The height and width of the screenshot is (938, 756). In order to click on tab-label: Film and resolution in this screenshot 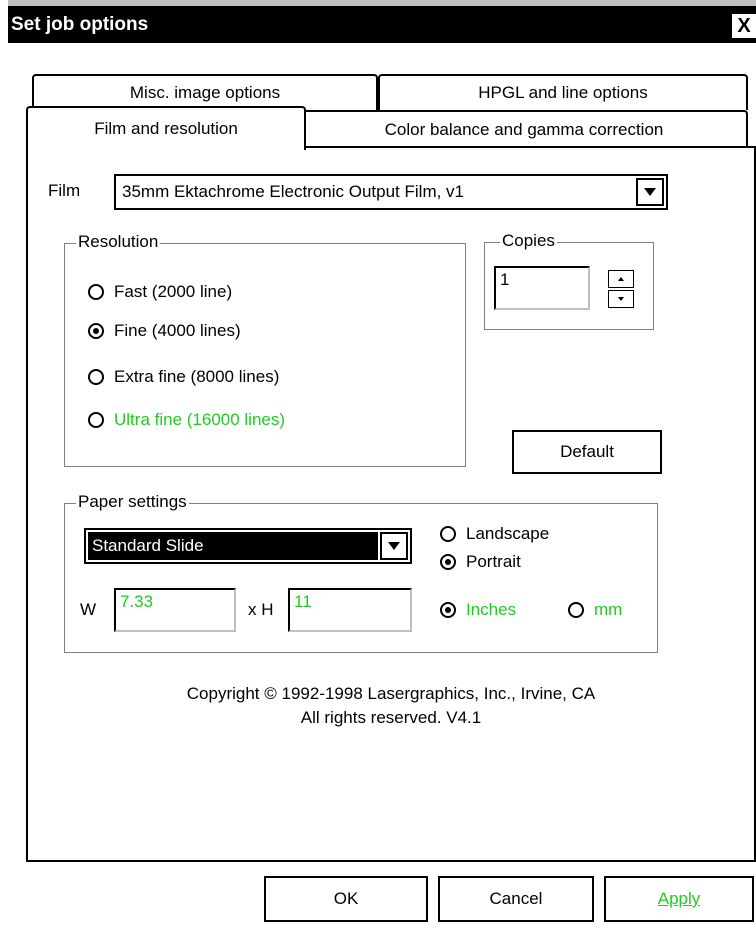, I will do `click(166, 128)`.